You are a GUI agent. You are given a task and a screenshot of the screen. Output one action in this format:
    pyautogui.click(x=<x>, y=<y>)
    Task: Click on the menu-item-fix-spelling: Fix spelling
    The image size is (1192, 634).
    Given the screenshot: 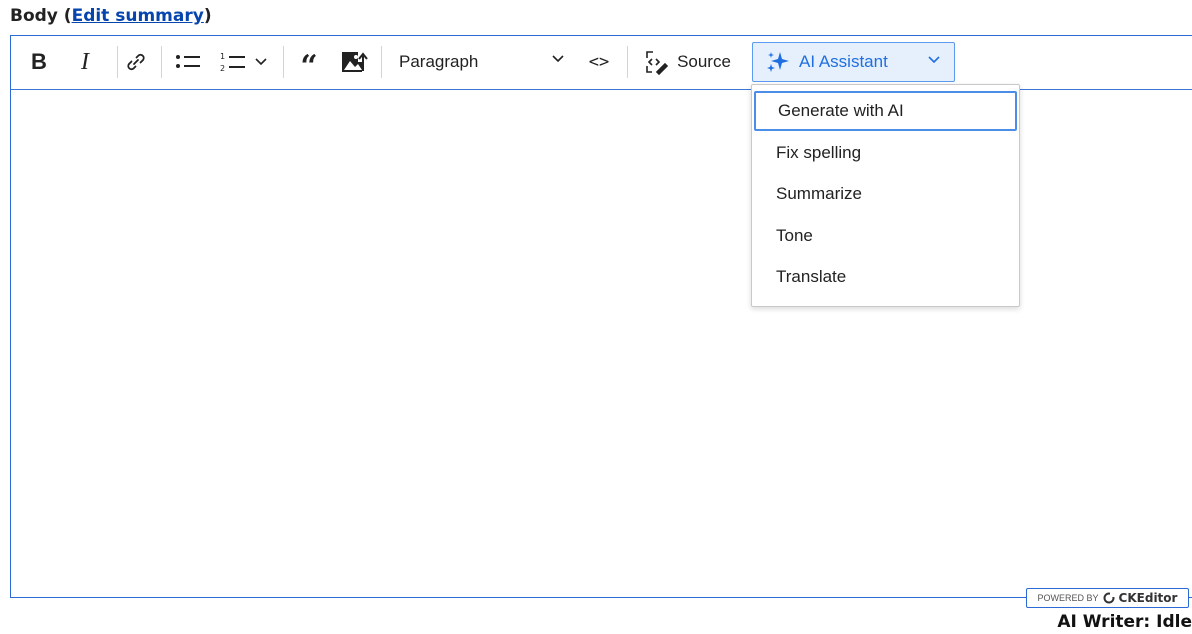 What is the action you would take?
    pyautogui.click(x=885, y=153)
    